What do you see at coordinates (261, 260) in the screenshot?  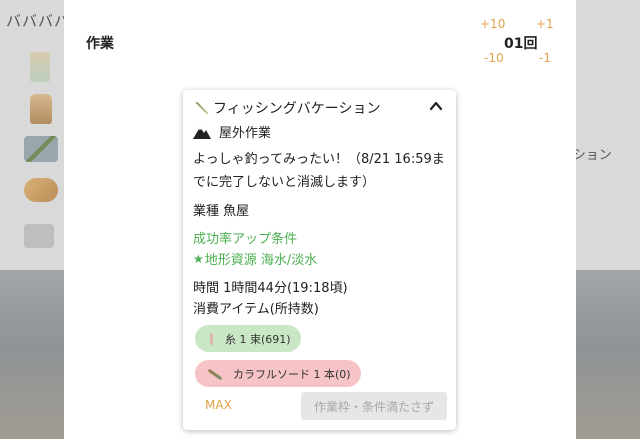 I see `success-condition-text: 地形資源 海水/淡水` at bounding box center [261, 260].